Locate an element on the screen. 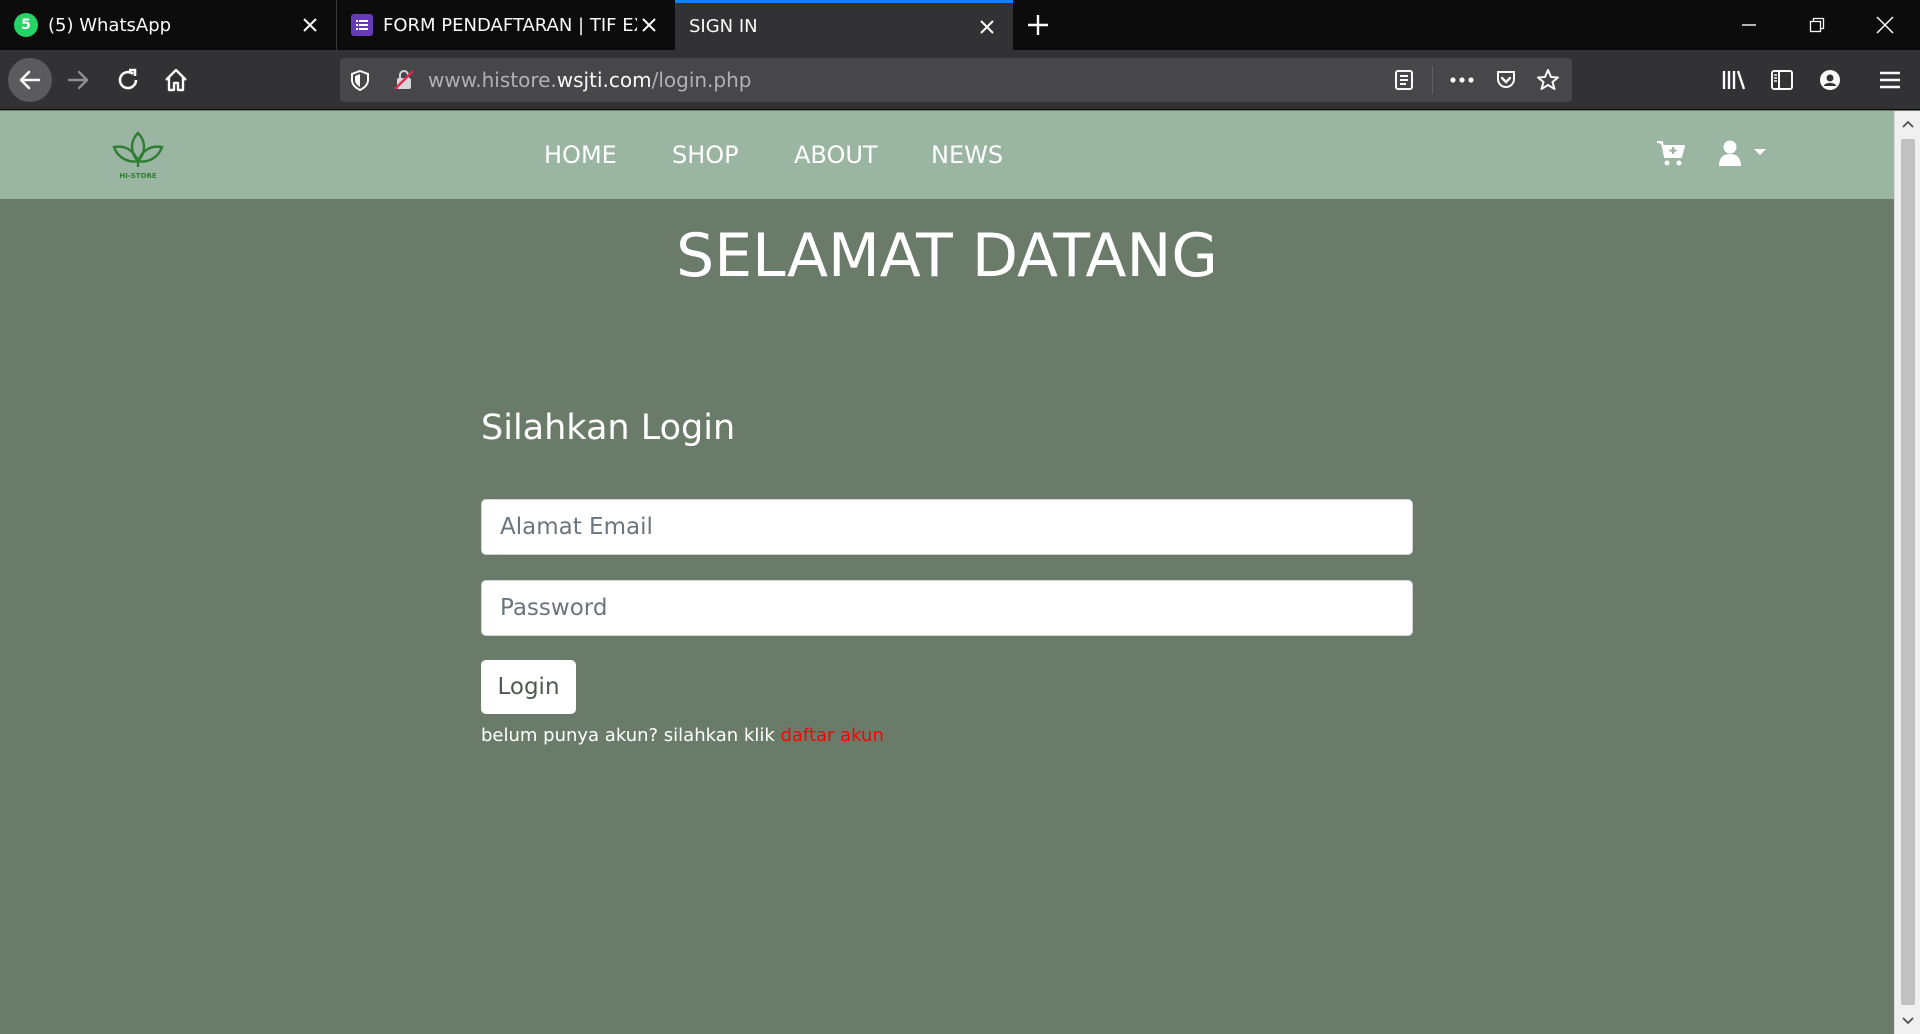 This screenshot has height=1034, width=1920. scroll-thumb is located at coordinates (1908, 572).